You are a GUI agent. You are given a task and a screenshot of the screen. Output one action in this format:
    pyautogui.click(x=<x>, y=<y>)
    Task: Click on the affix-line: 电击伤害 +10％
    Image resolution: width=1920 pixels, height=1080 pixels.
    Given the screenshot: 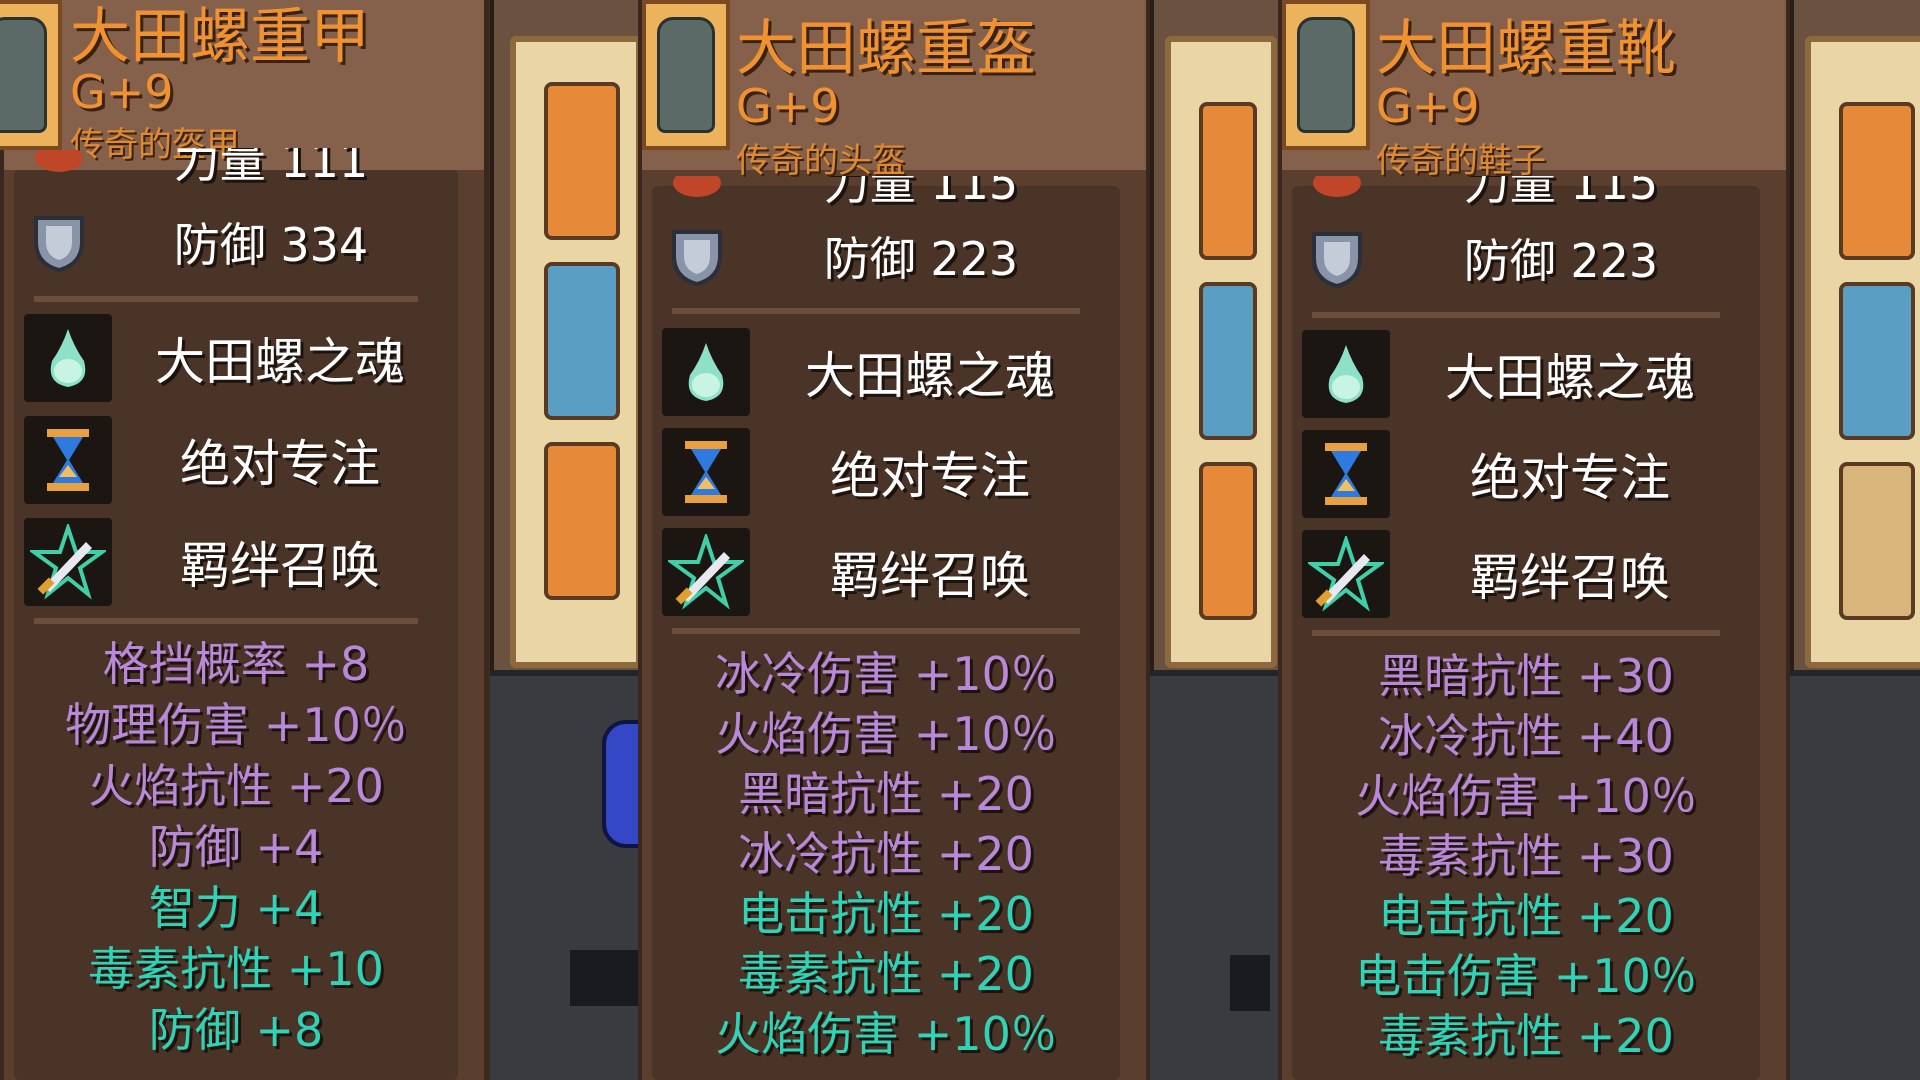 What is the action you would take?
    pyautogui.click(x=1526, y=976)
    